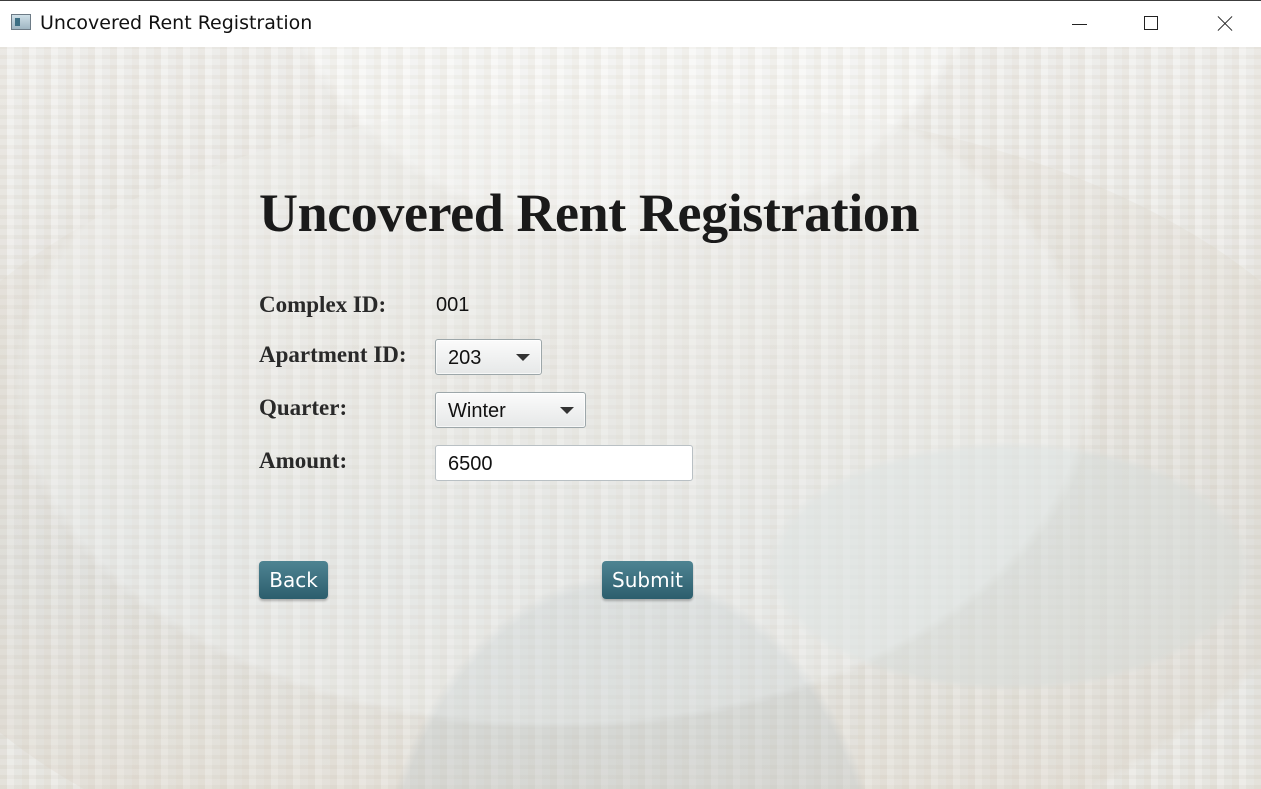  What do you see at coordinates (21, 22) in the screenshot?
I see `app-icon` at bounding box center [21, 22].